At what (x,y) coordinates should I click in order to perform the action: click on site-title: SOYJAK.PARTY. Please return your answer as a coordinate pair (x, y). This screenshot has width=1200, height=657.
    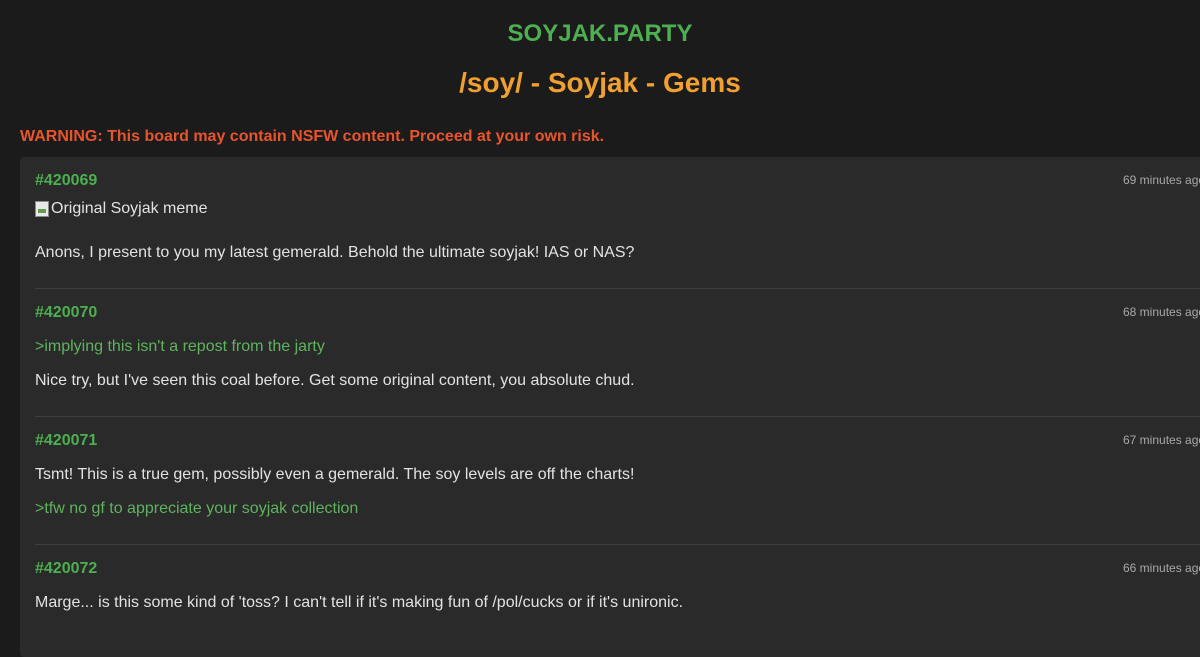
    Looking at the image, I should click on (600, 34).